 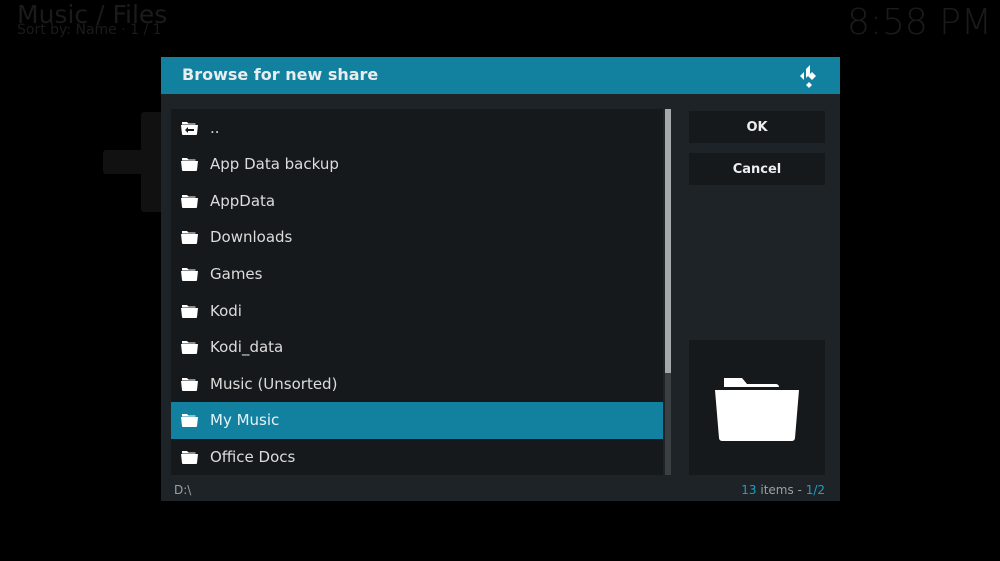 I want to click on list-item-label: Kodi, so click(x=226, y=310).